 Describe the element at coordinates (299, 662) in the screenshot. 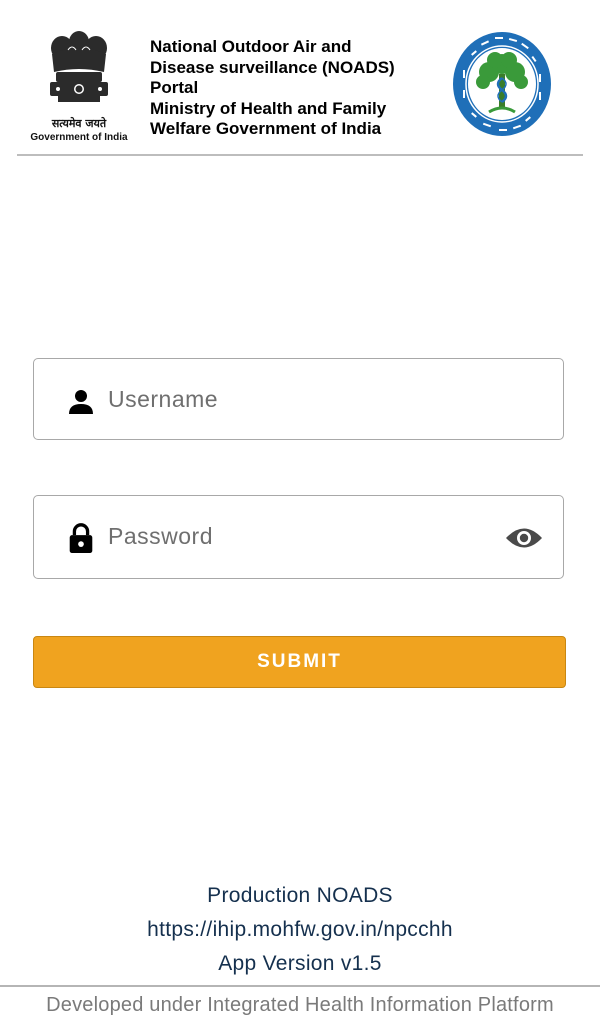

I see `submit-button: SUBMIT` at that location.